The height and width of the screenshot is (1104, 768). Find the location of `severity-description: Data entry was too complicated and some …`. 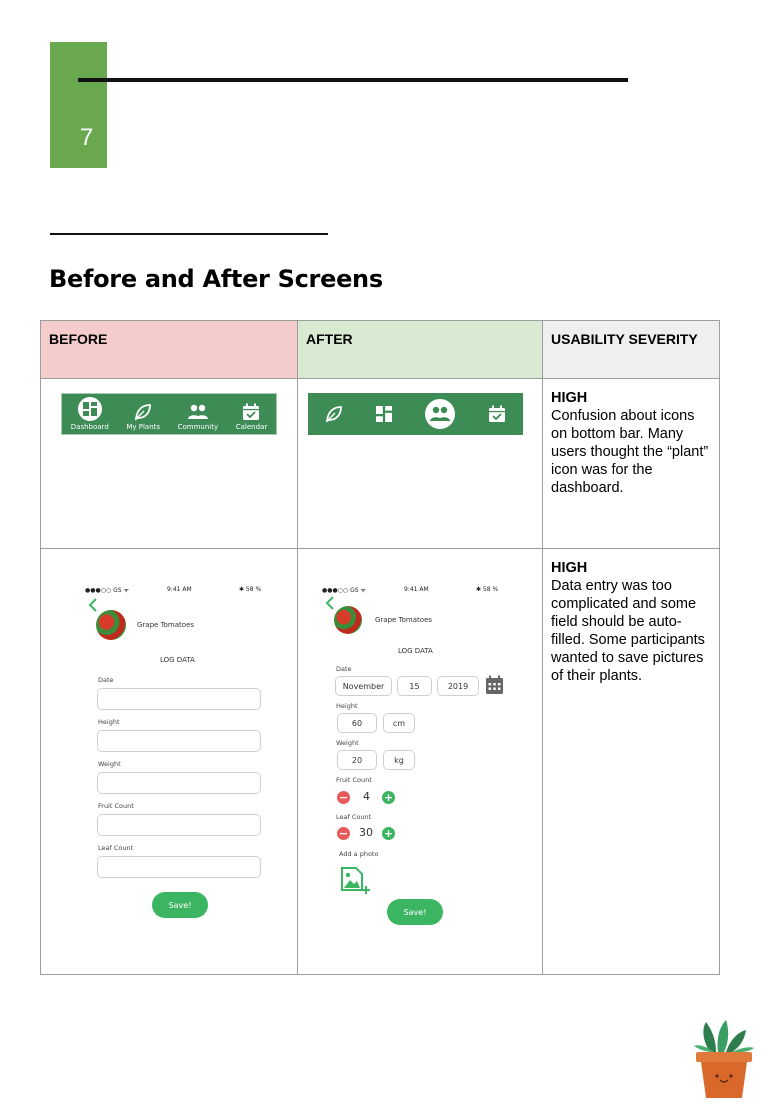

severity-description: Data entry was too complicated and some … is located at coordinates (628, 631).